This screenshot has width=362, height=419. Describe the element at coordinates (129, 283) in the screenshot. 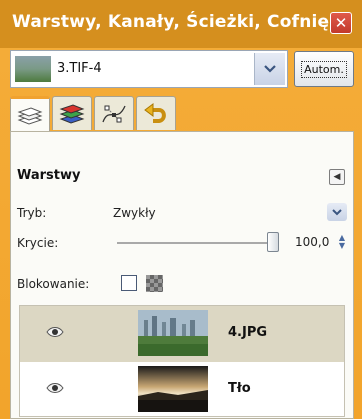

I see `lock-pixels-checkbox` at that location.